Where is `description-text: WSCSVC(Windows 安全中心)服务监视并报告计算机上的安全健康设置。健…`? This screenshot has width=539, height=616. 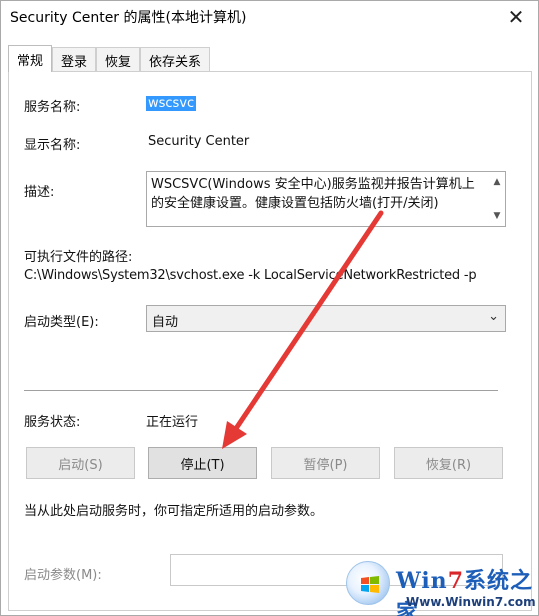
description-text: WSCSVC(Windows 安全中心)服务监视并报告计算机上的安全健康设置。健… is located at coordinates (313, 194).